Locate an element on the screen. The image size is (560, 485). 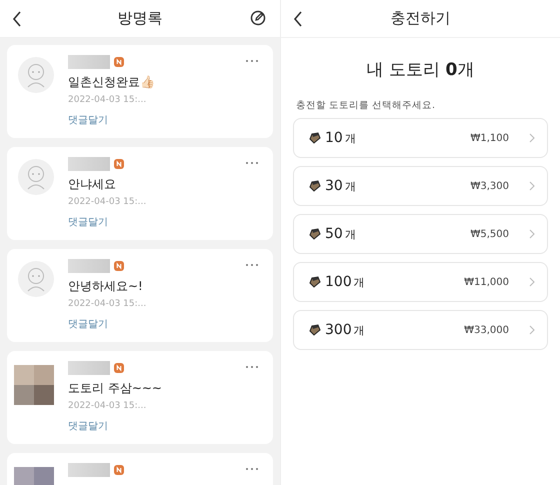
instruction-text: 충전할 도토리를 선택해주세요. is located at coordinates (366, 105).